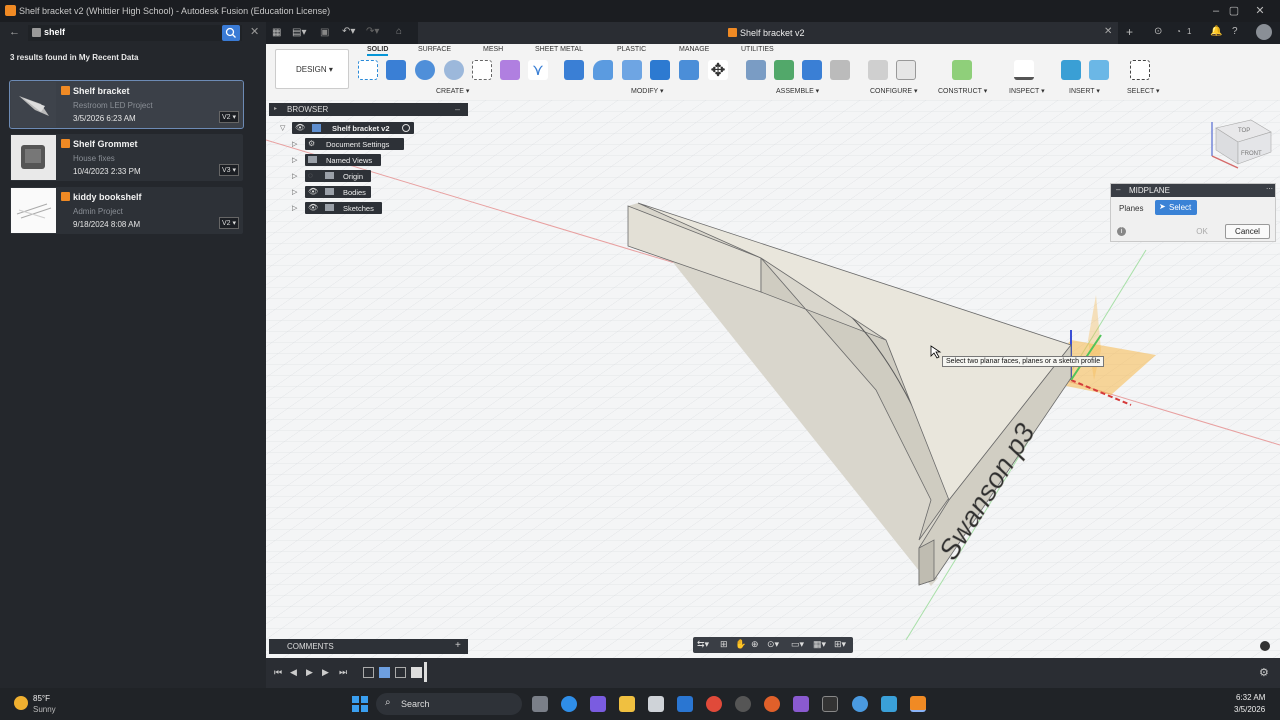  Describe the element at coordinates (772, 704) in the screenshot. I see `firefox-icon` at that location.